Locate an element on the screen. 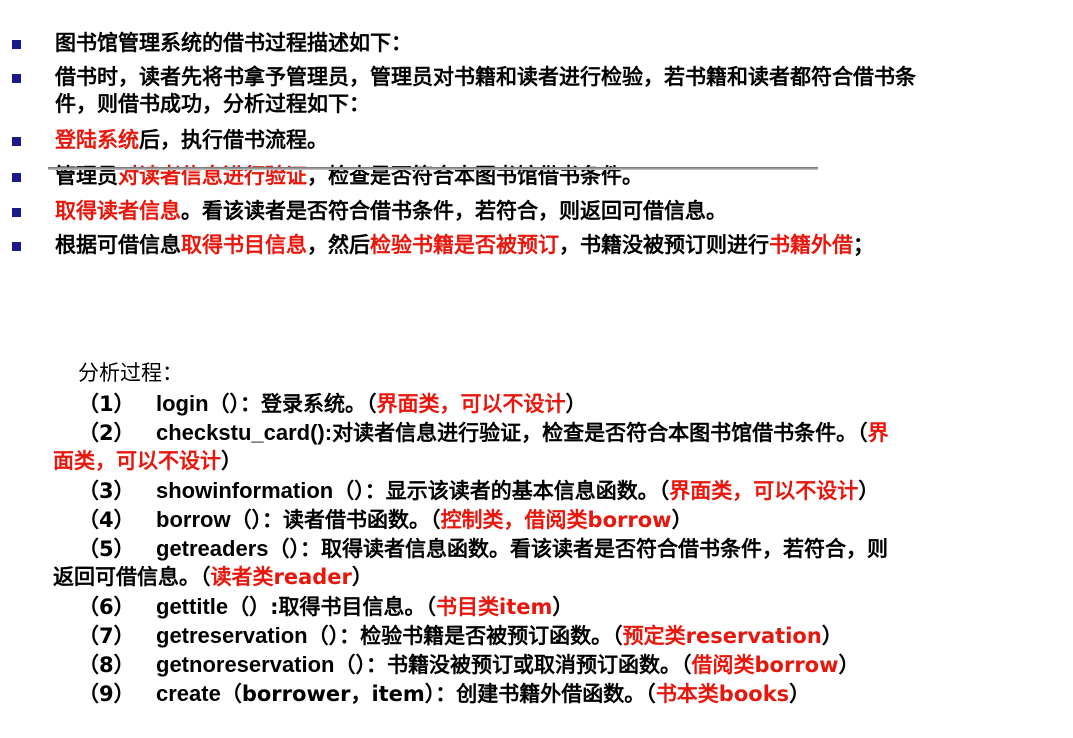  text-segment: （）：读者借书函数。（ is located at coordinates (335, 520).